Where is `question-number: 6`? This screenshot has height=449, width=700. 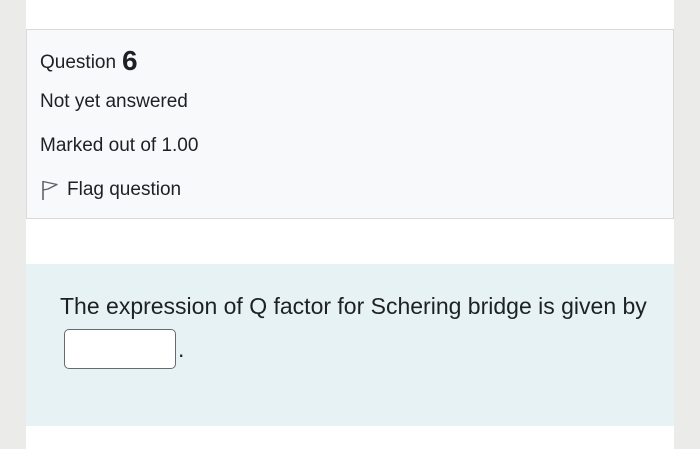 question-number: 6 is located at coordinates (130, 60).